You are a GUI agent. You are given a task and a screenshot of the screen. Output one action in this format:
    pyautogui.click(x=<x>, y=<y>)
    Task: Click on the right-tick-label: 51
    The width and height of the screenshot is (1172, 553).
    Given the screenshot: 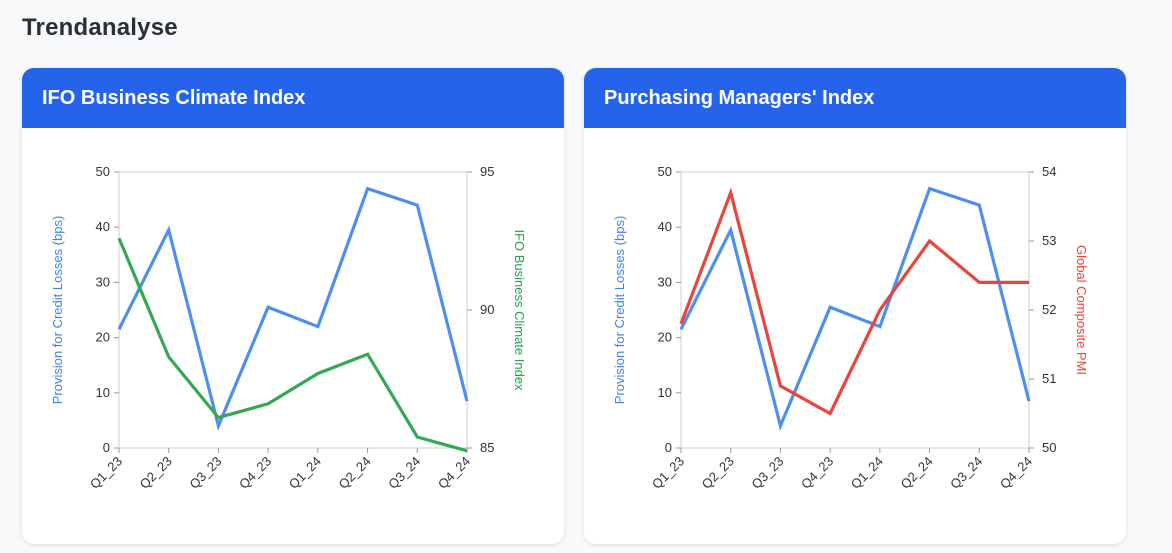 What is the action you would take?
    pyautogui.click(x=1049, y=378)
    